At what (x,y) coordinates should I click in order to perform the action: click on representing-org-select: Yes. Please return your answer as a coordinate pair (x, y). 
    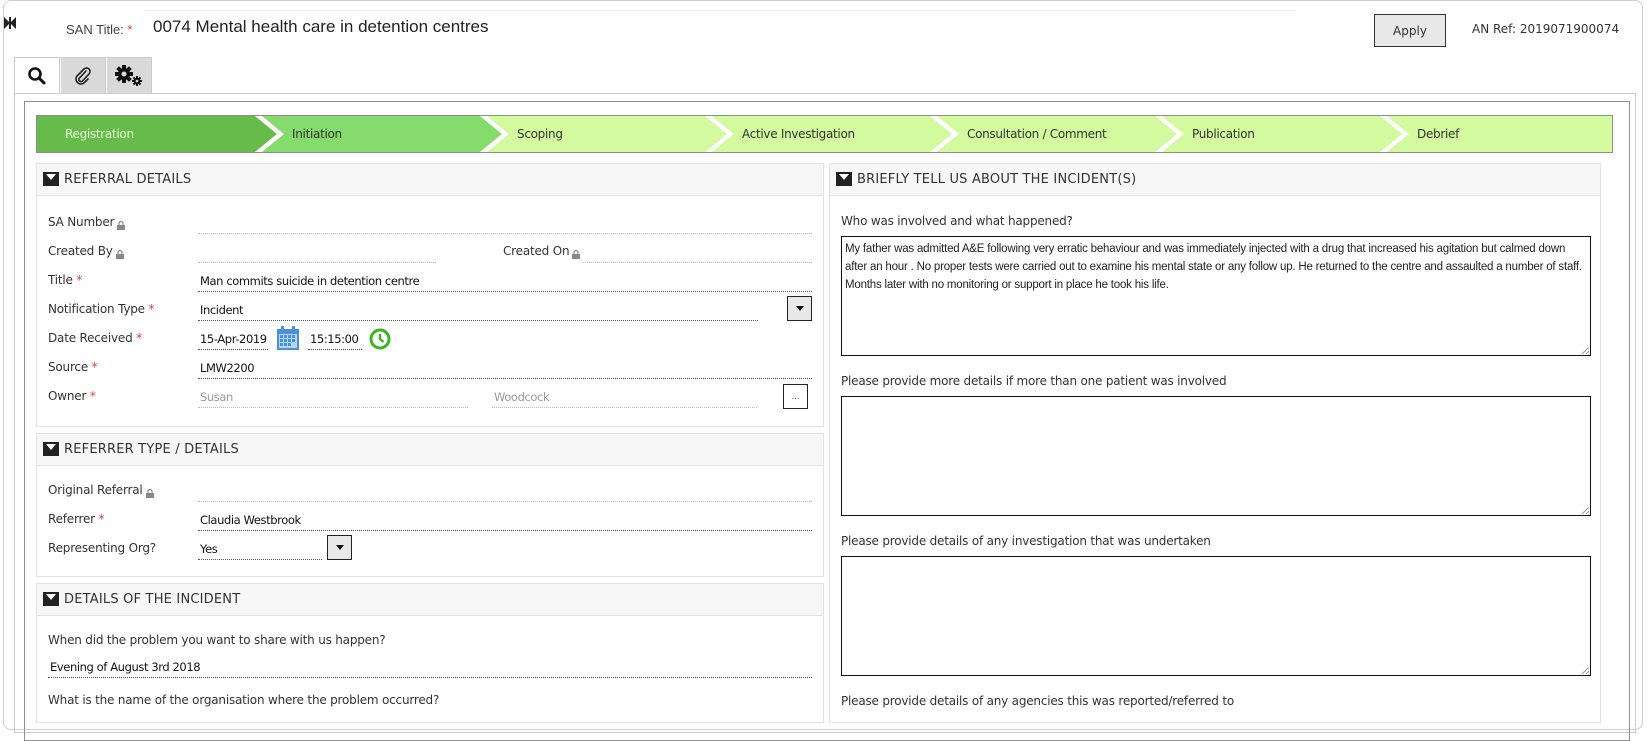
    Looking at the image, I should click on (260, 548).